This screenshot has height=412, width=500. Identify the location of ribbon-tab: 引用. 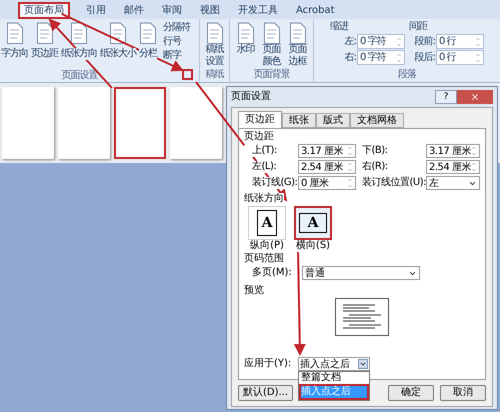
(96, 10).